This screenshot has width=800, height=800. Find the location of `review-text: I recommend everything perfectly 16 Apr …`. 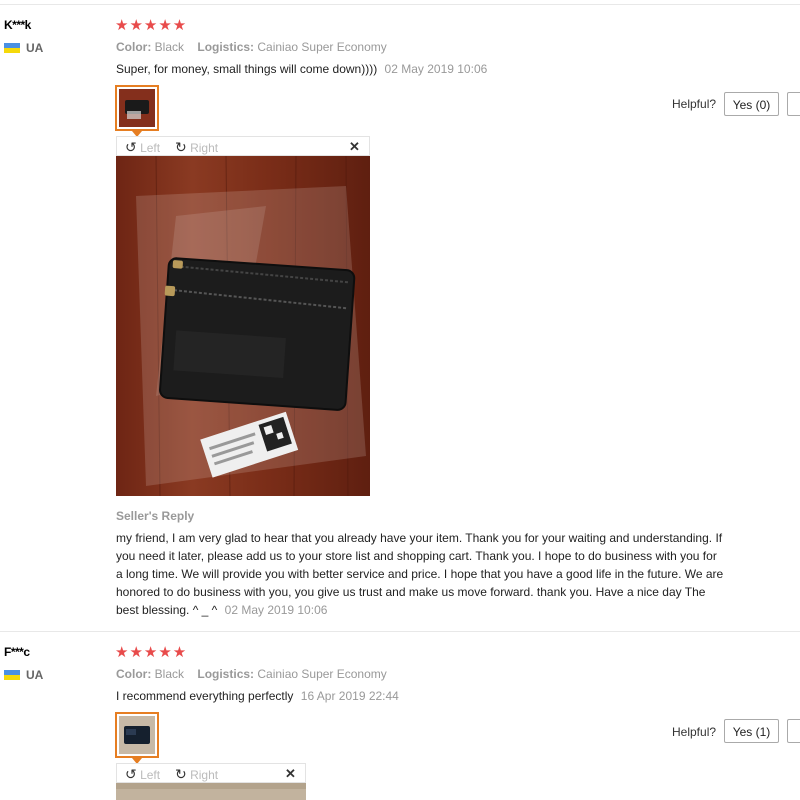

review-text: I recommend everything perfectly 16 Apr … is located at coordinates (257, 696).